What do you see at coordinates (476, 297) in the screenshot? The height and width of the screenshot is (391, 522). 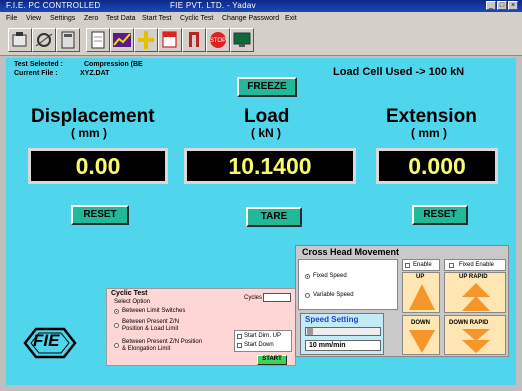 I see `double-up-arrow-icon` at bounding box center [476, 297].